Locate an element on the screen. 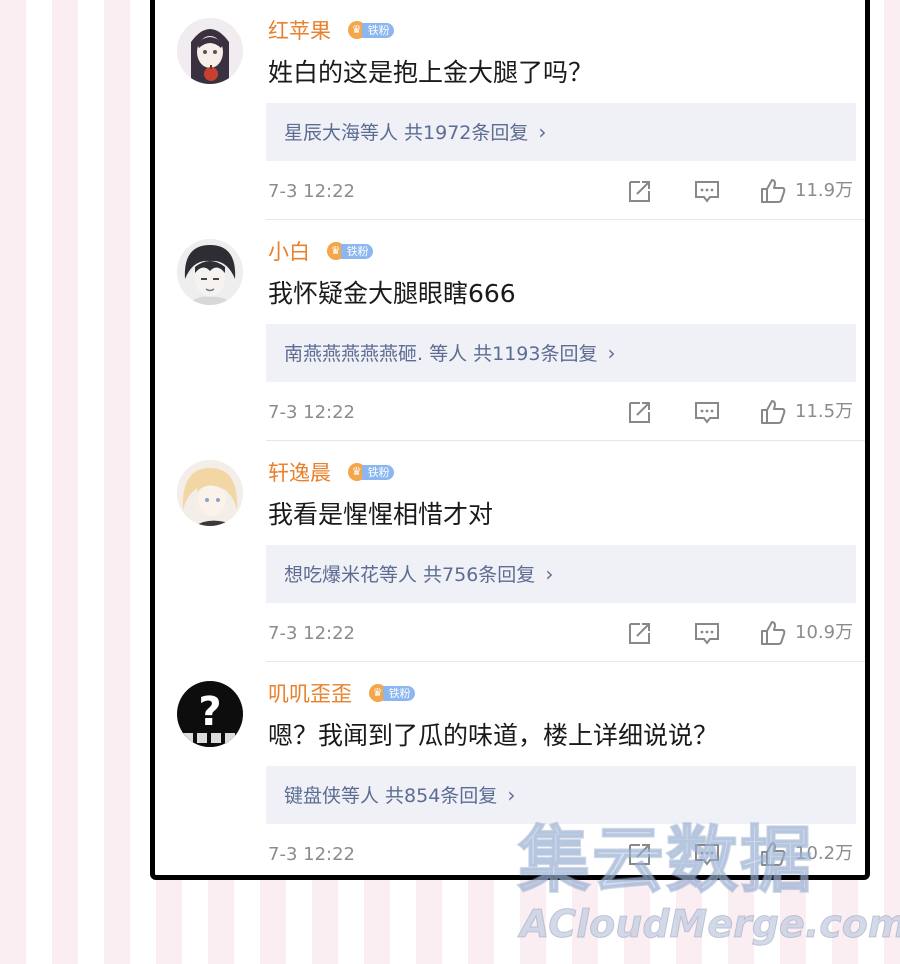 The image size is (900, 964). like-count: 11.9万 is located at coordinates (824, 190).